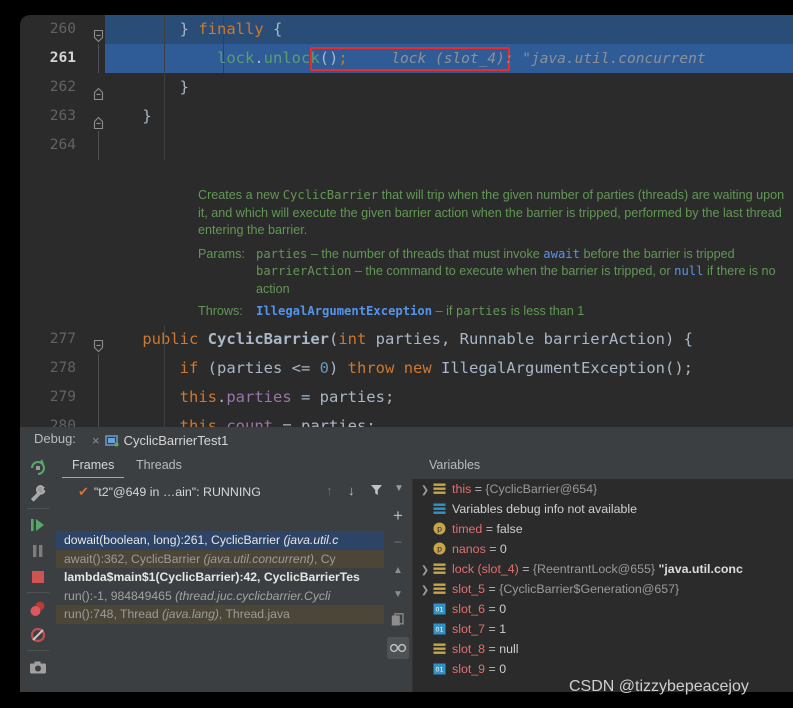 The image size is (793, 708). I want to click on variable-name: timed, so click(467, 529).